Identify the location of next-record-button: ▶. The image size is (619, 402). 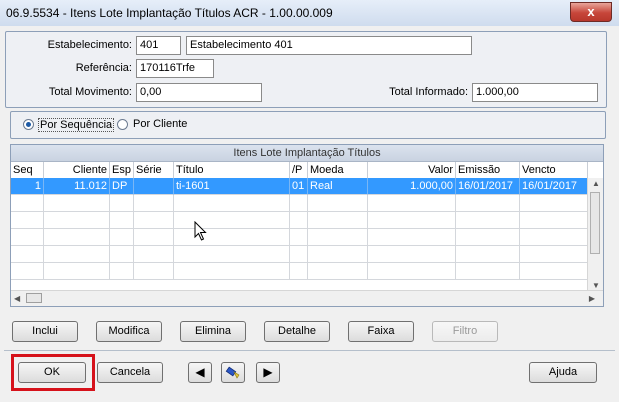
(268, 372).